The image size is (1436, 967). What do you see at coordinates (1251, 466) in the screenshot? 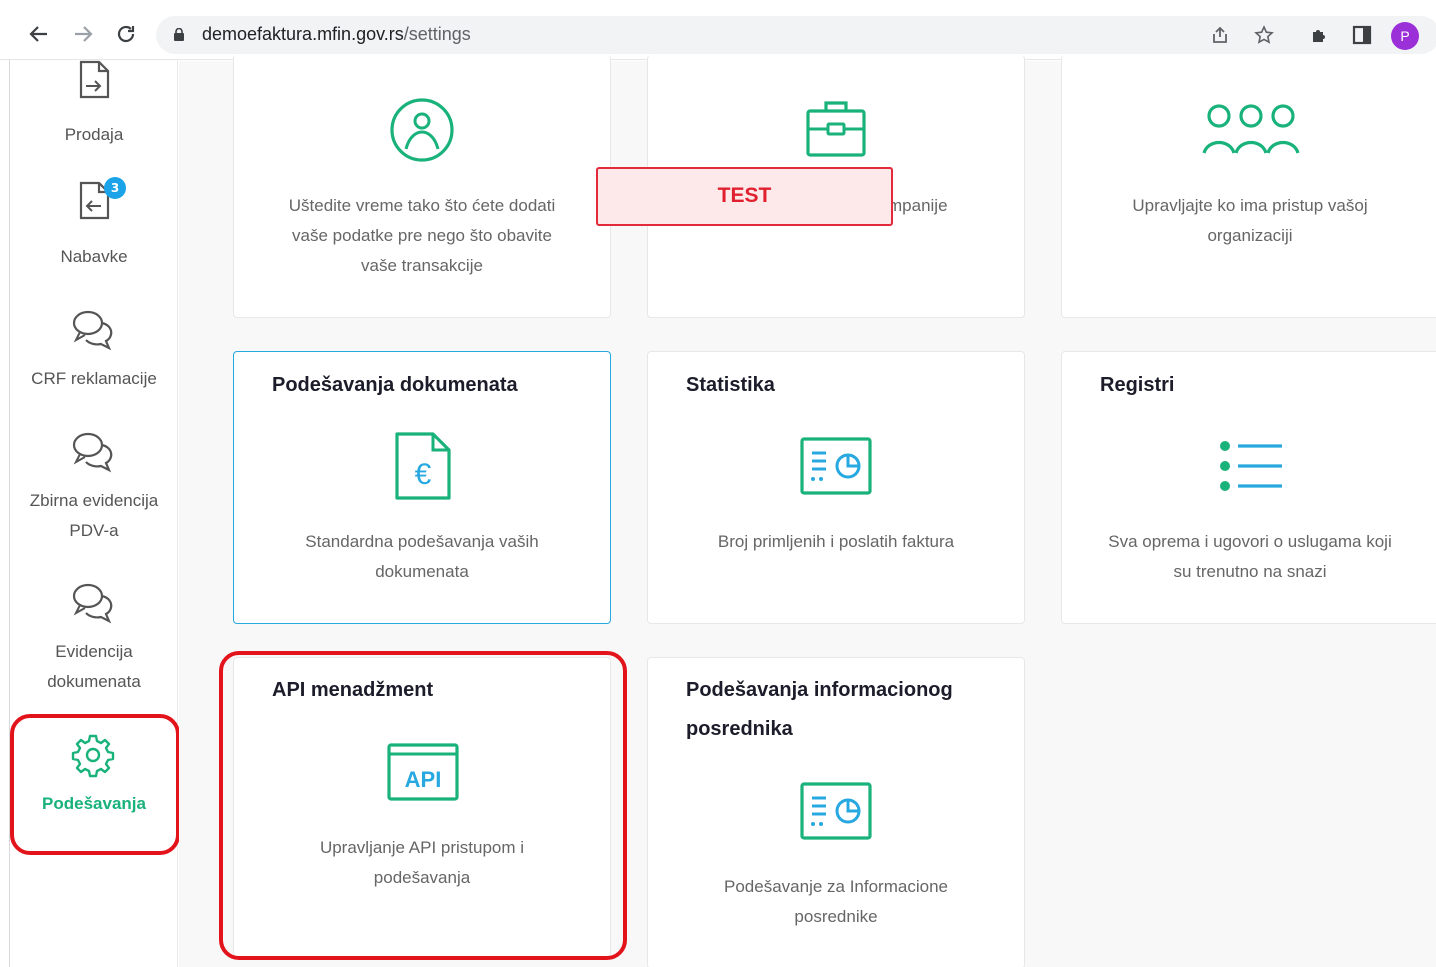
I see `list-icon` at bounding box center [1251, 466].